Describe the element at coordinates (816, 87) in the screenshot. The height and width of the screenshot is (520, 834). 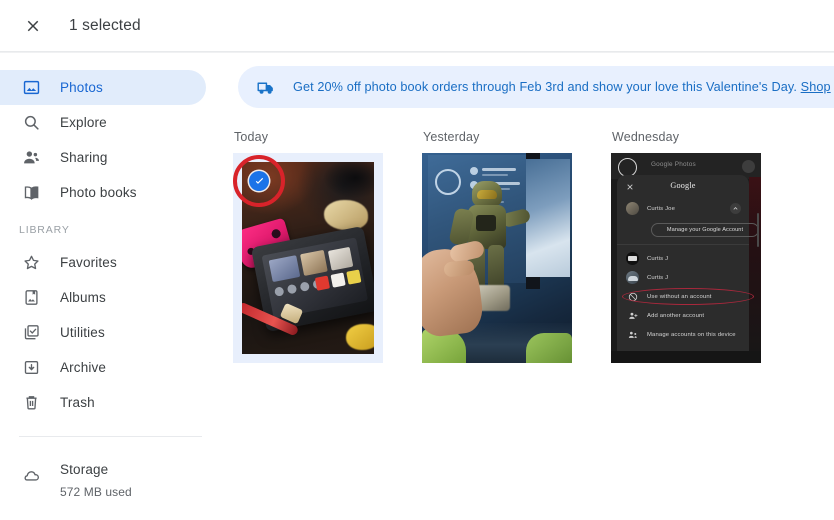
I see `promo-shop-link: Shop` at that location.